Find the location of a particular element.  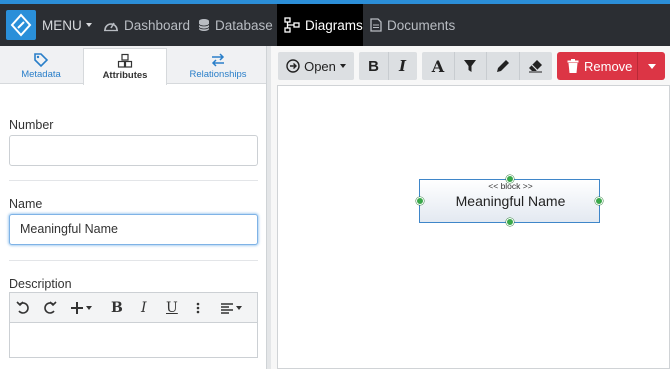

insert-plus-icon is located at coordinates (77, 308).